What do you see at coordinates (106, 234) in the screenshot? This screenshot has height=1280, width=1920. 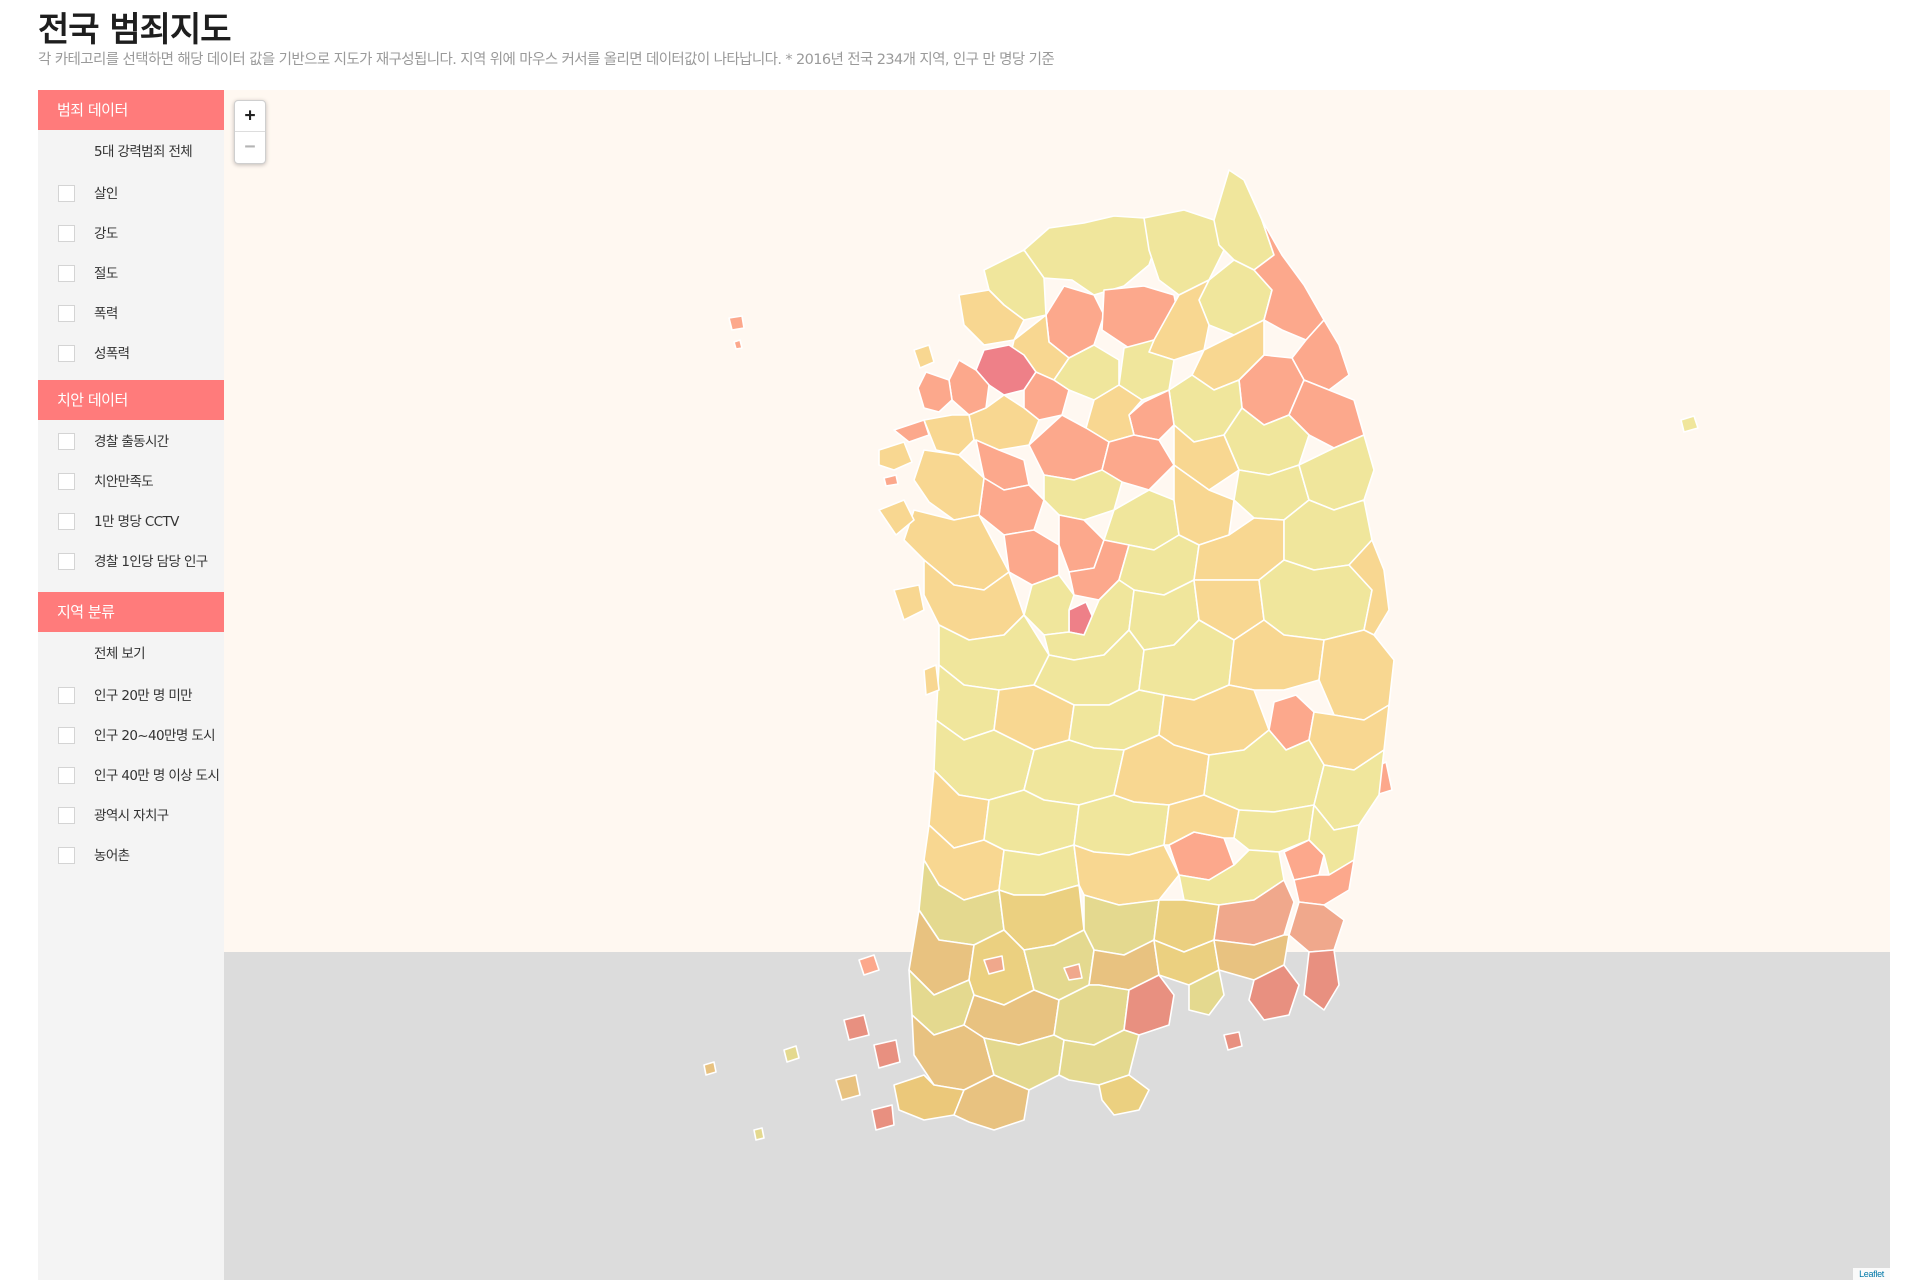 I see `filter-label: 강도` at bounding box center [106, 234].